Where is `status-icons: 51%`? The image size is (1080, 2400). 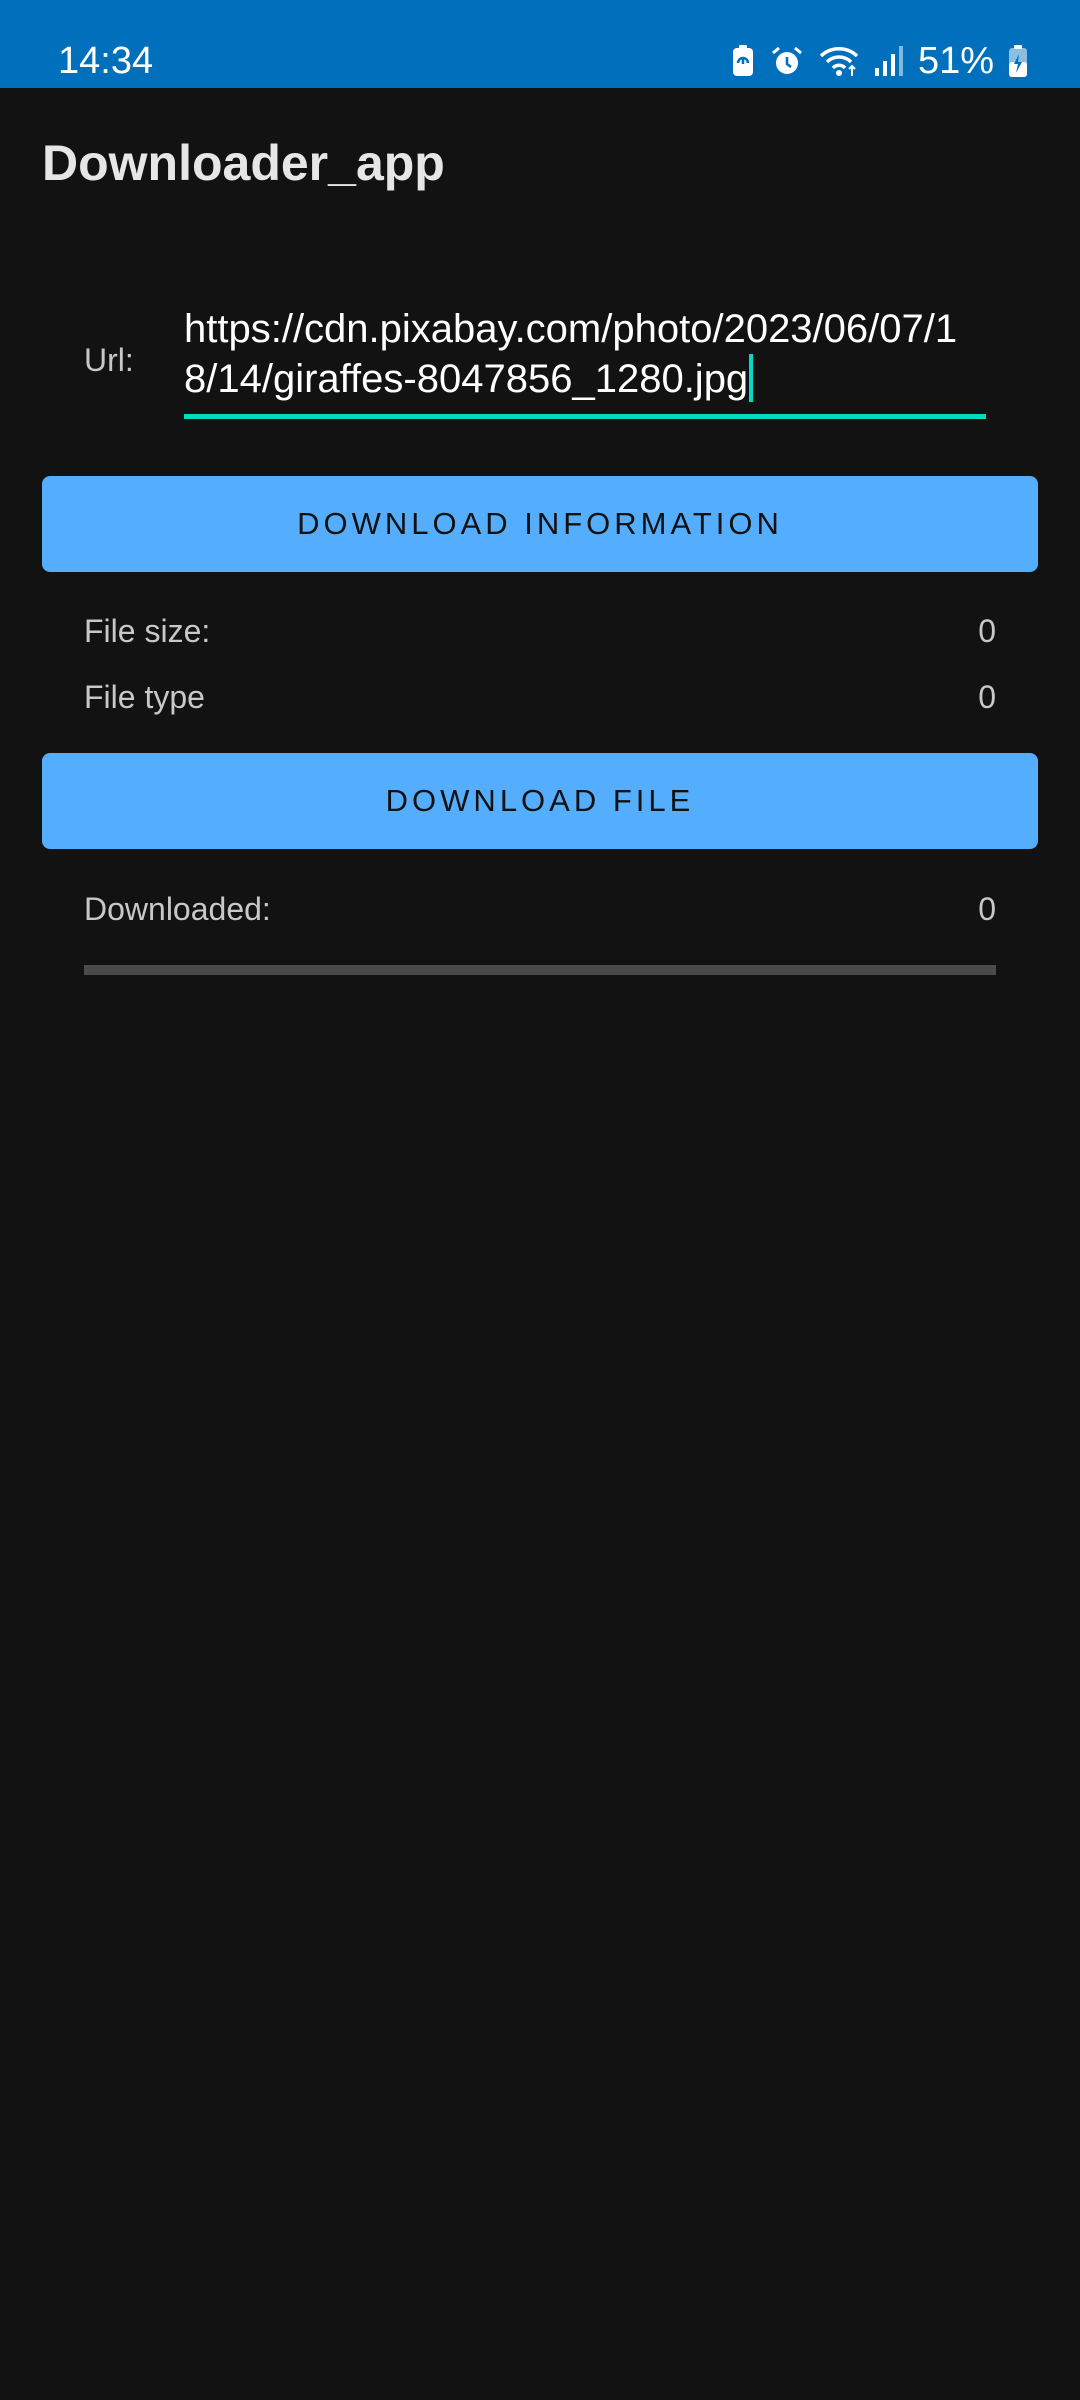
status-icons: 51% is located at coordinates (879, 61).